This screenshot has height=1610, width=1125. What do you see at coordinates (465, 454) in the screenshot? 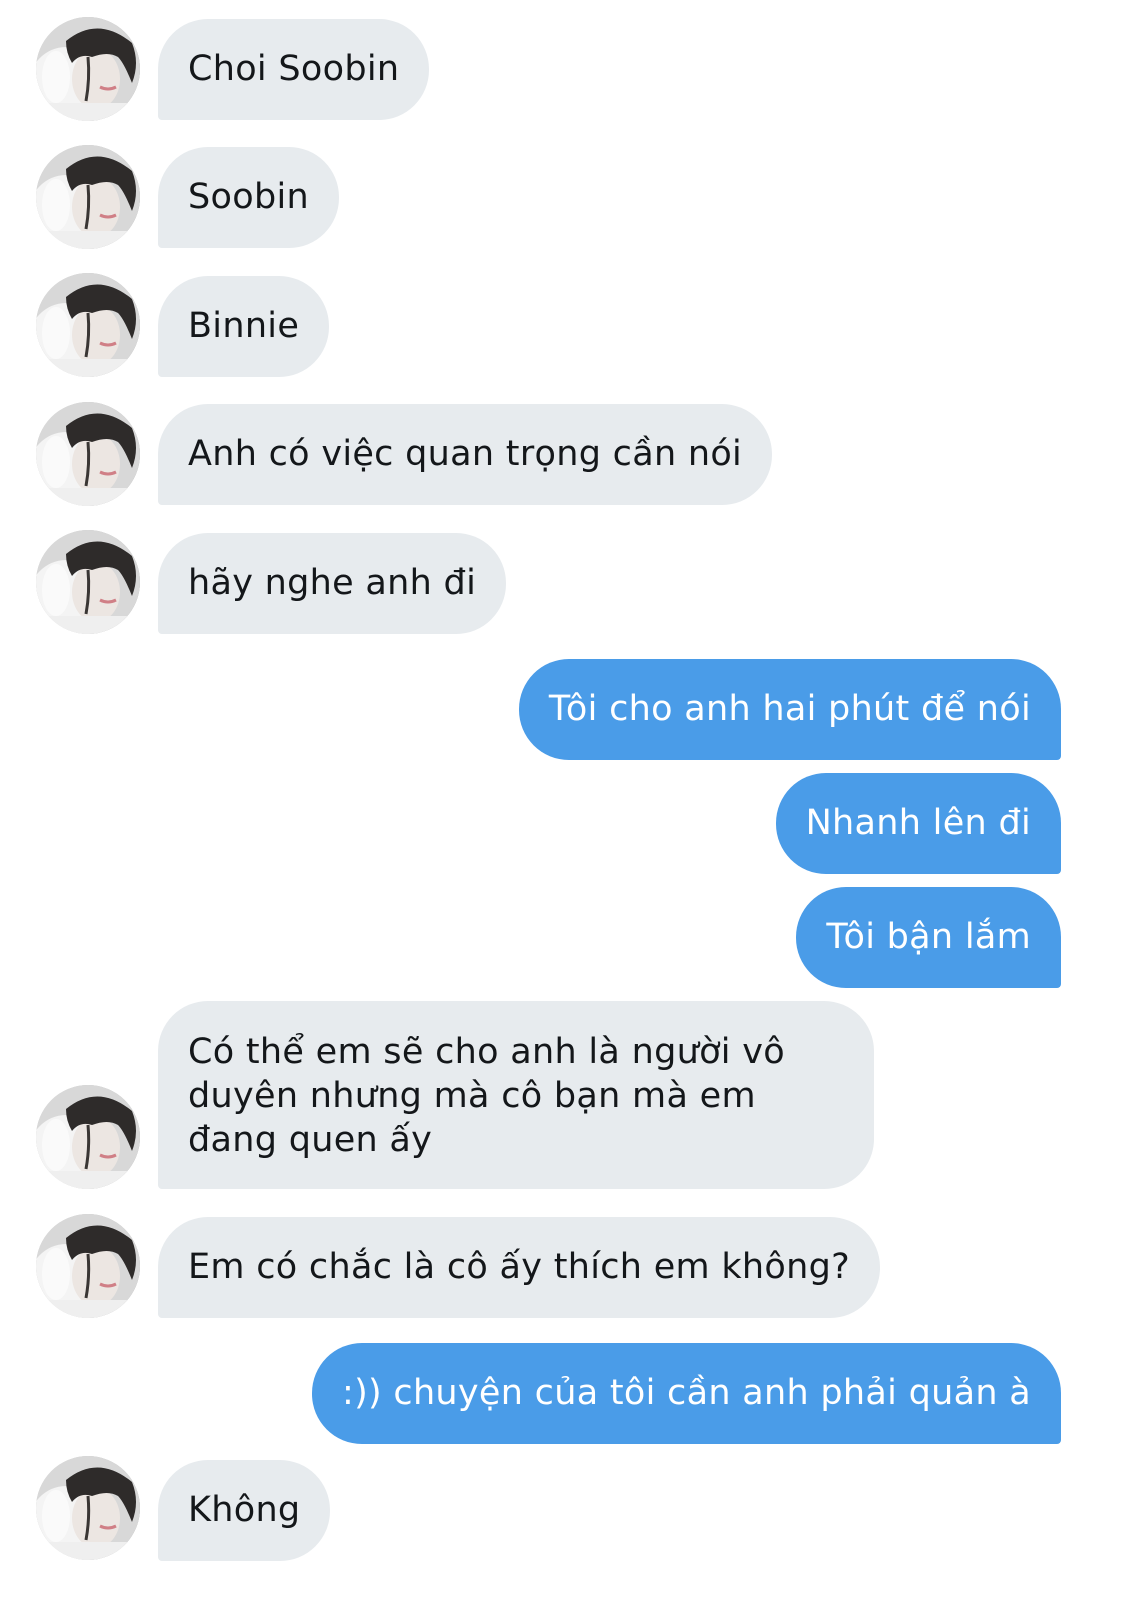
I see `message-bubble-incoming: Anh có việc quan trọng cần nói` at bounding box center [465, 454].